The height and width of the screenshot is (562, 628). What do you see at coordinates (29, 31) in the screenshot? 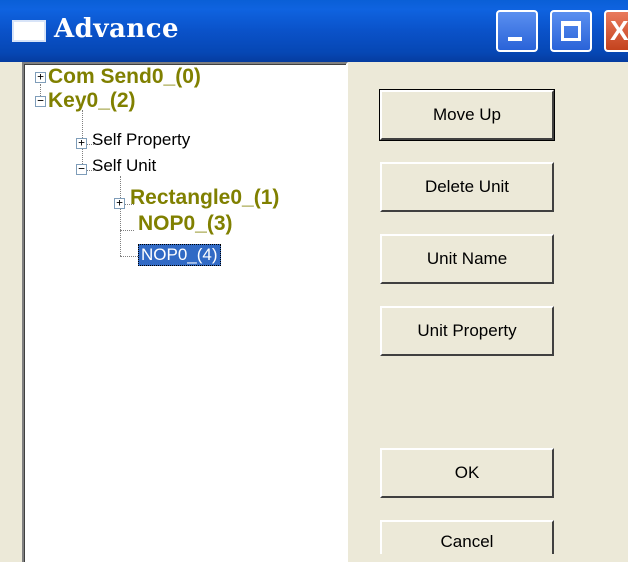
I see `window-icon` at bounding box center [29, 31].